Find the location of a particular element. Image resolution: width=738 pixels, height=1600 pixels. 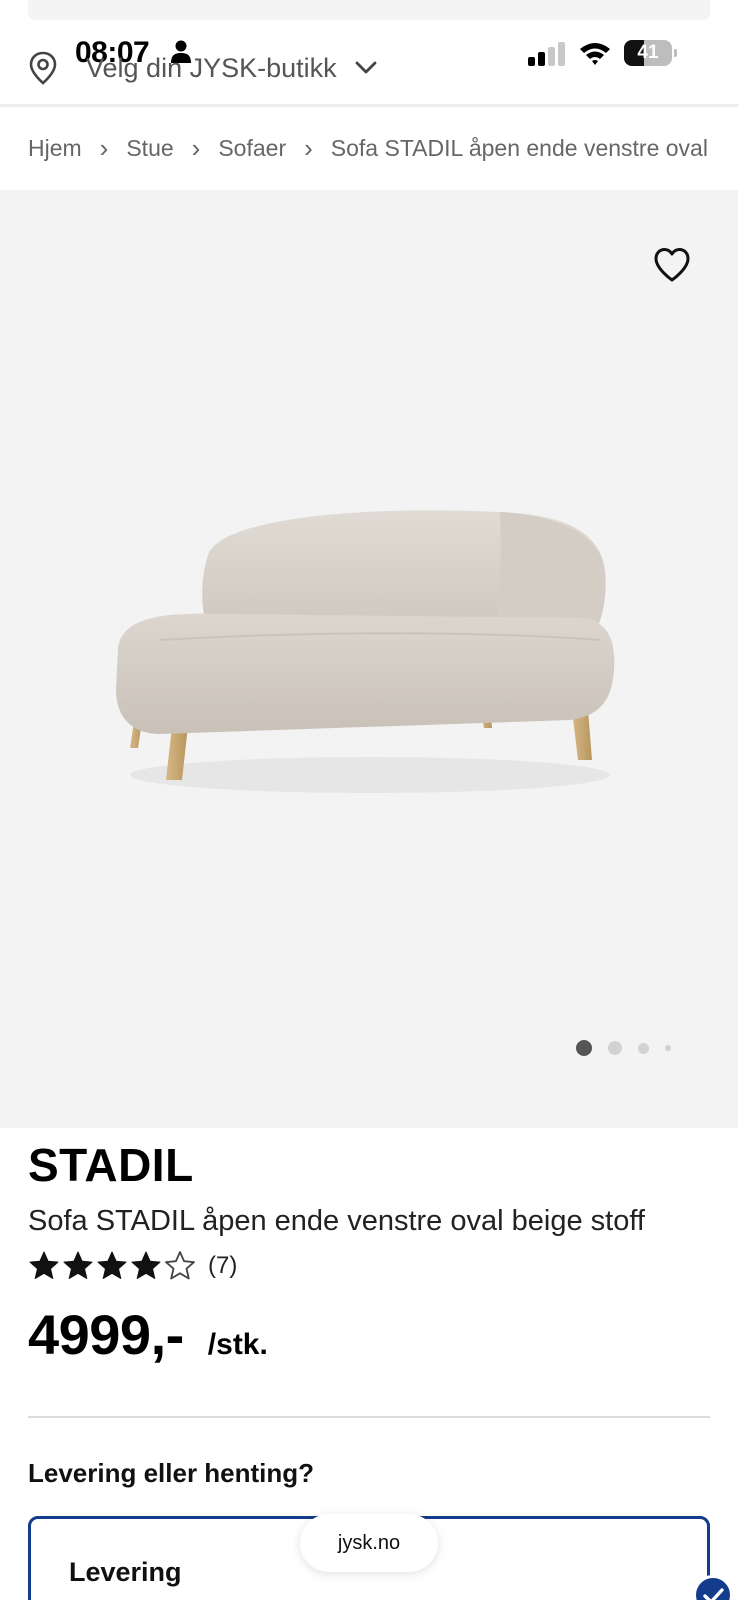

section-divider is located at coordinates (369, 1417).